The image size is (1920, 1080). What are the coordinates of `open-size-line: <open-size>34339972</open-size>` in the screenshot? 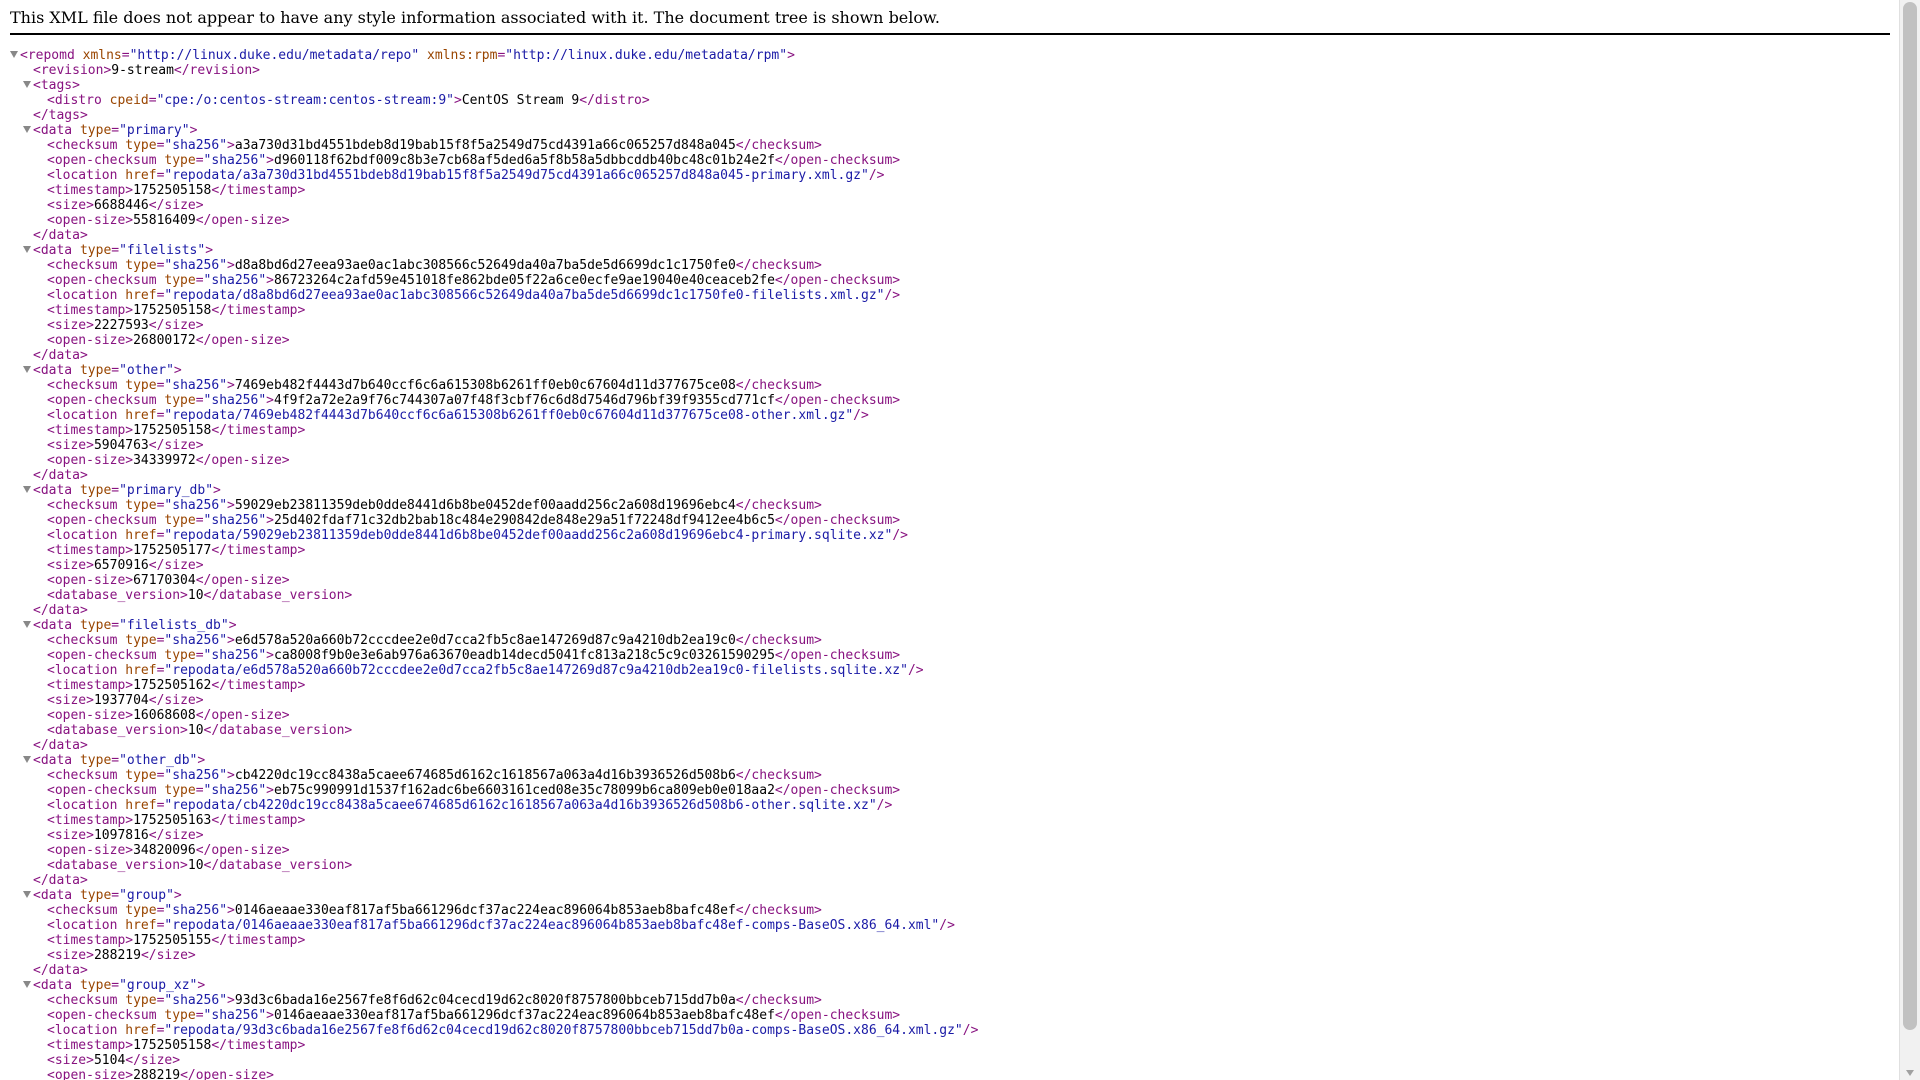 It's located at (494, 460).